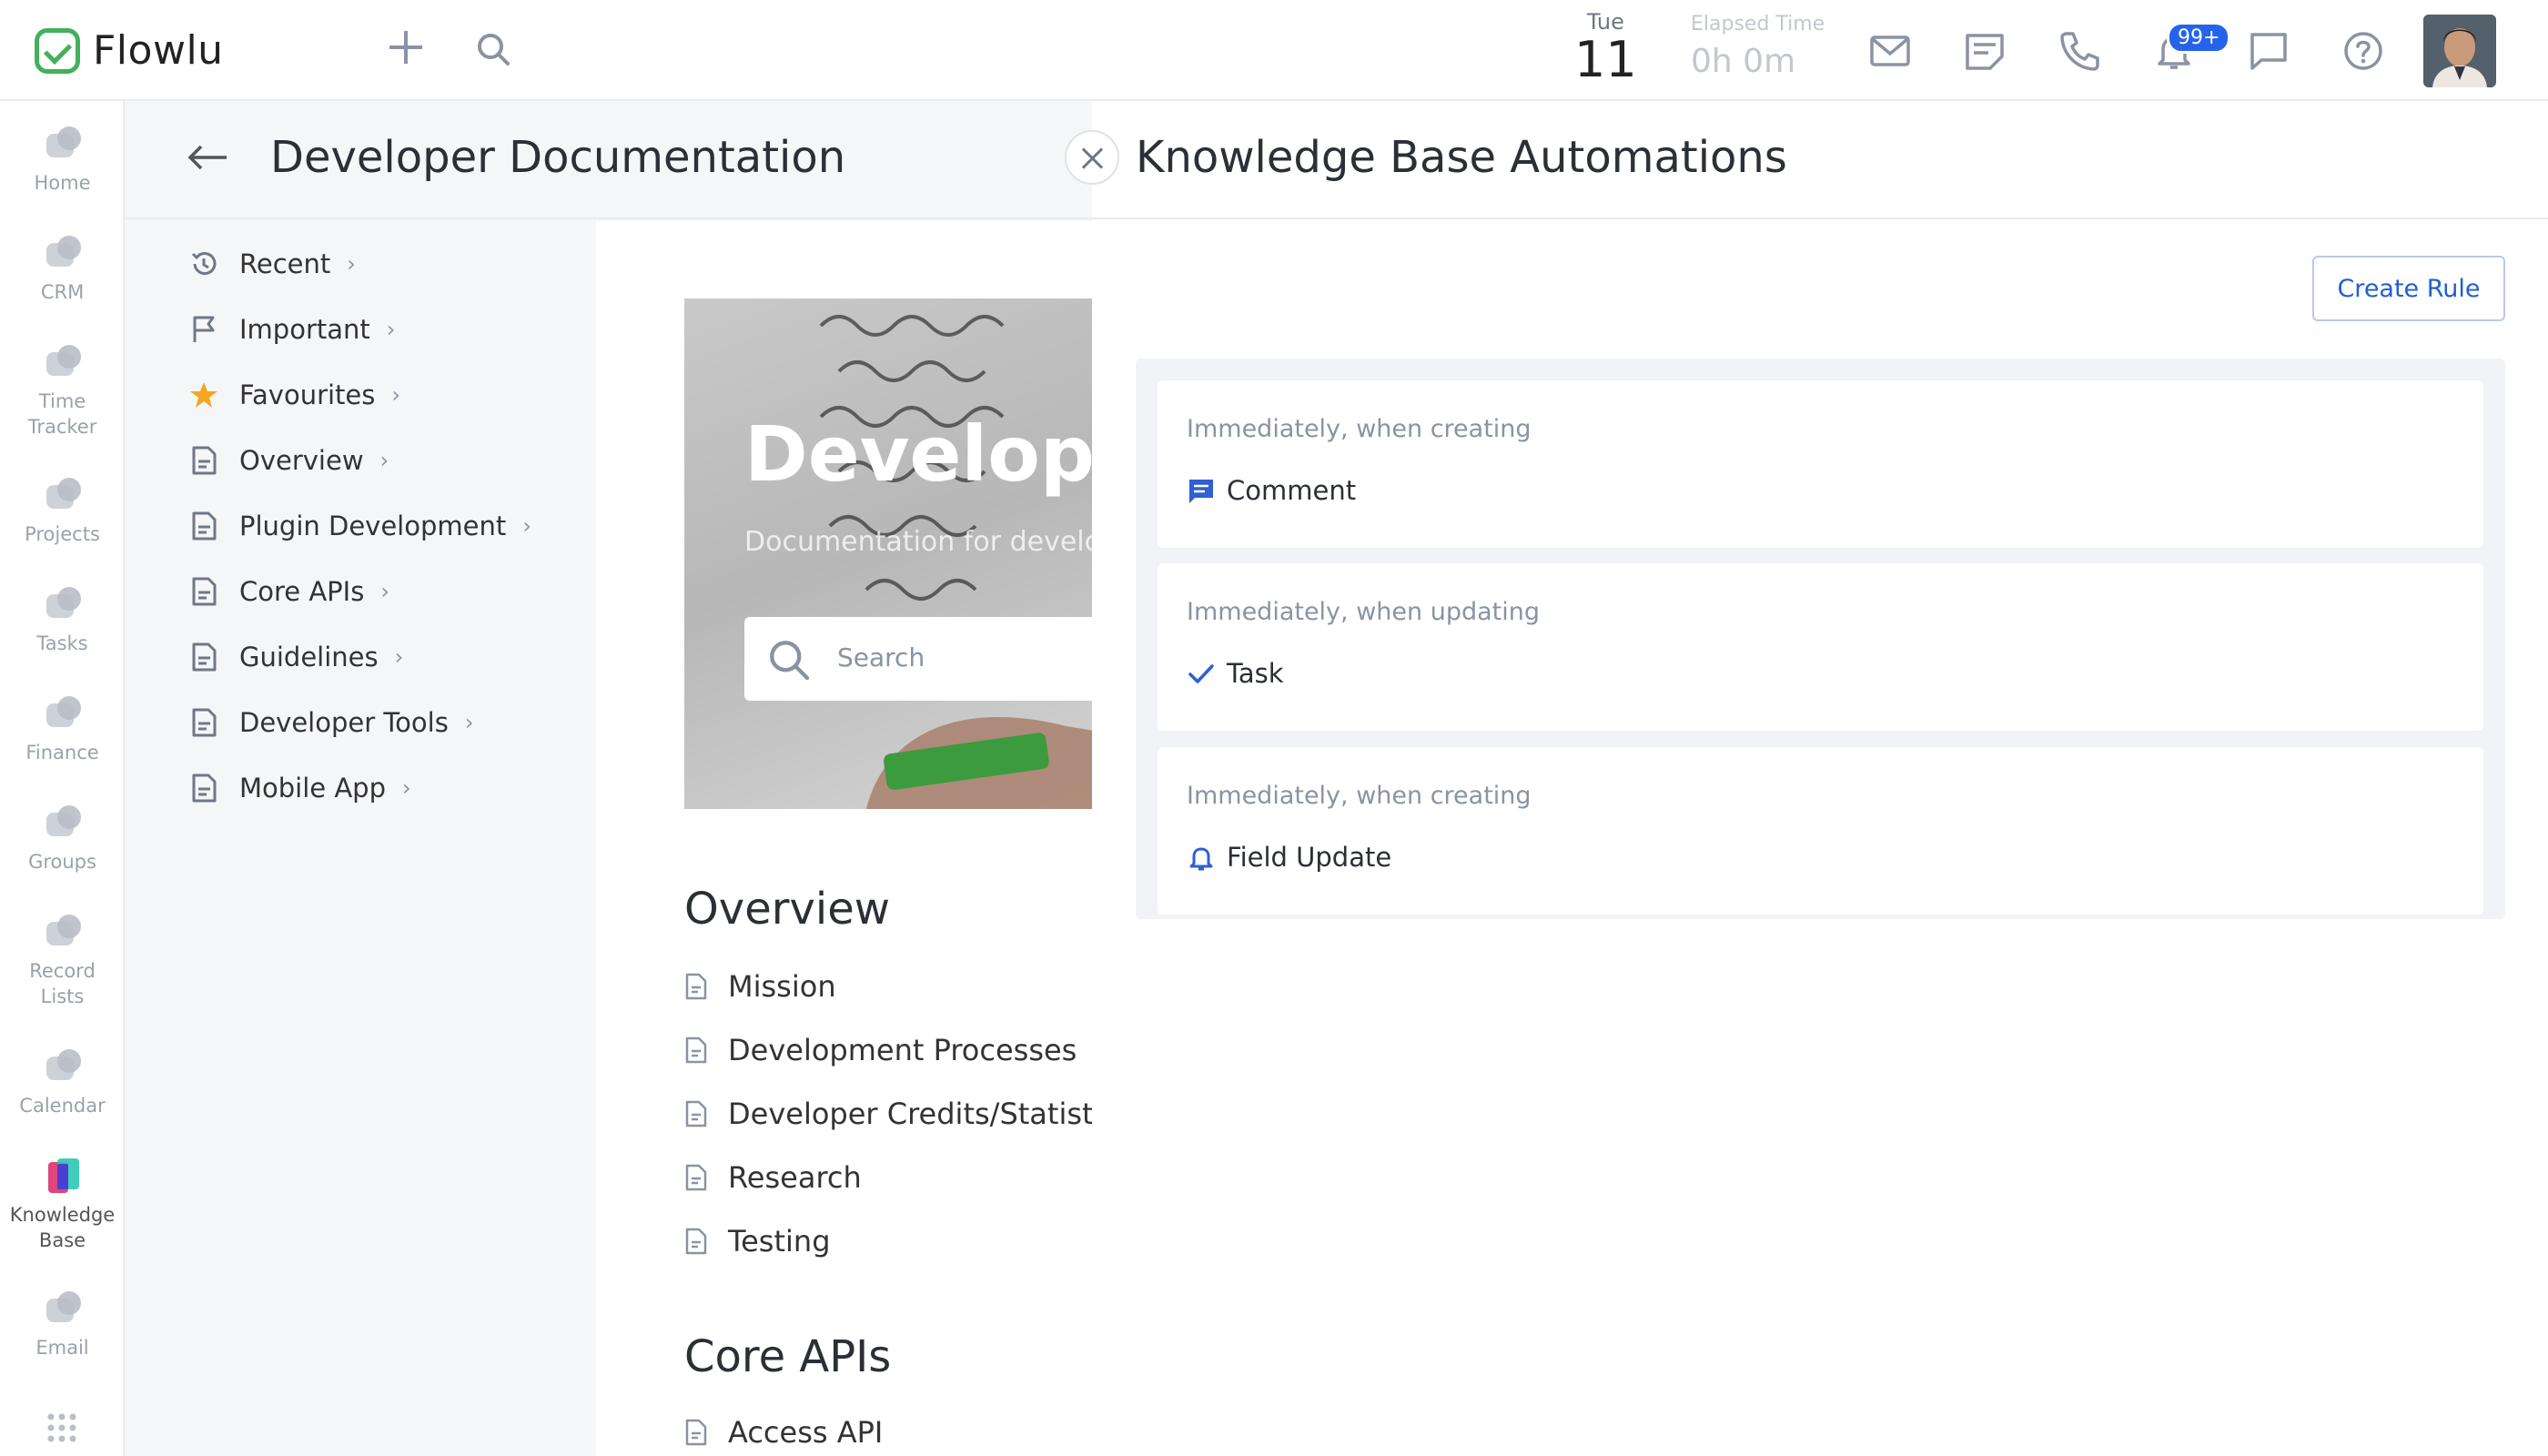 The width and height of the screenshot is (2548, 1456). I want to click on bell-icon, so click(1201, 859).